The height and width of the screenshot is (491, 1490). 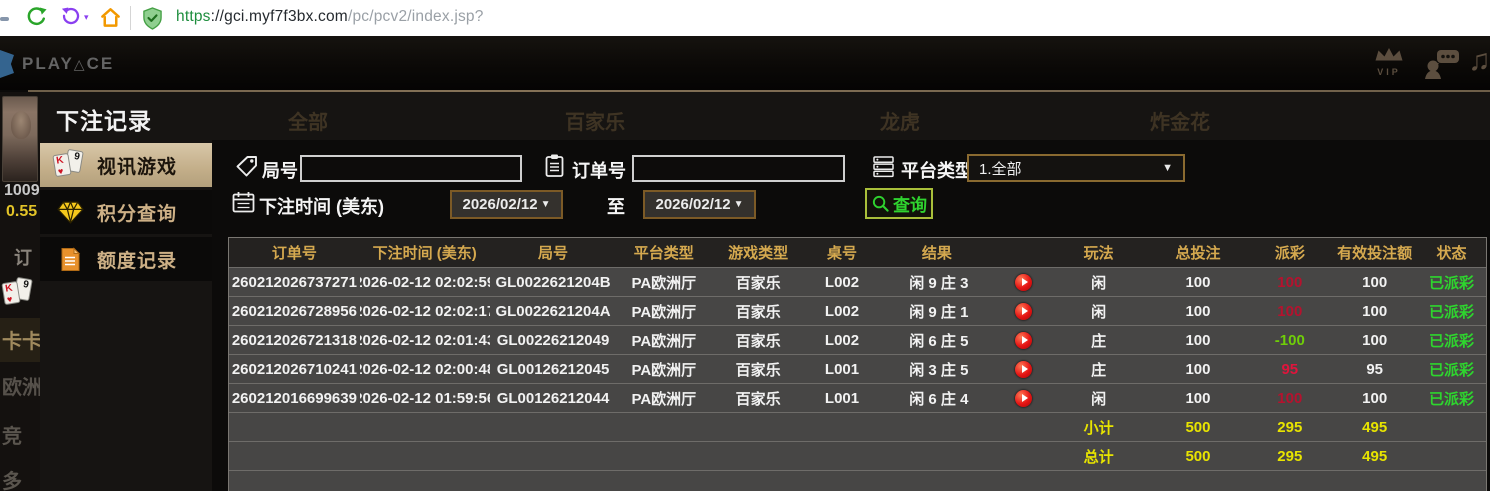 What do you see at coordinates (937, 171) in the screenshot?
I see `platform-type-label: 平台类型` at bounding box center [937, 171].